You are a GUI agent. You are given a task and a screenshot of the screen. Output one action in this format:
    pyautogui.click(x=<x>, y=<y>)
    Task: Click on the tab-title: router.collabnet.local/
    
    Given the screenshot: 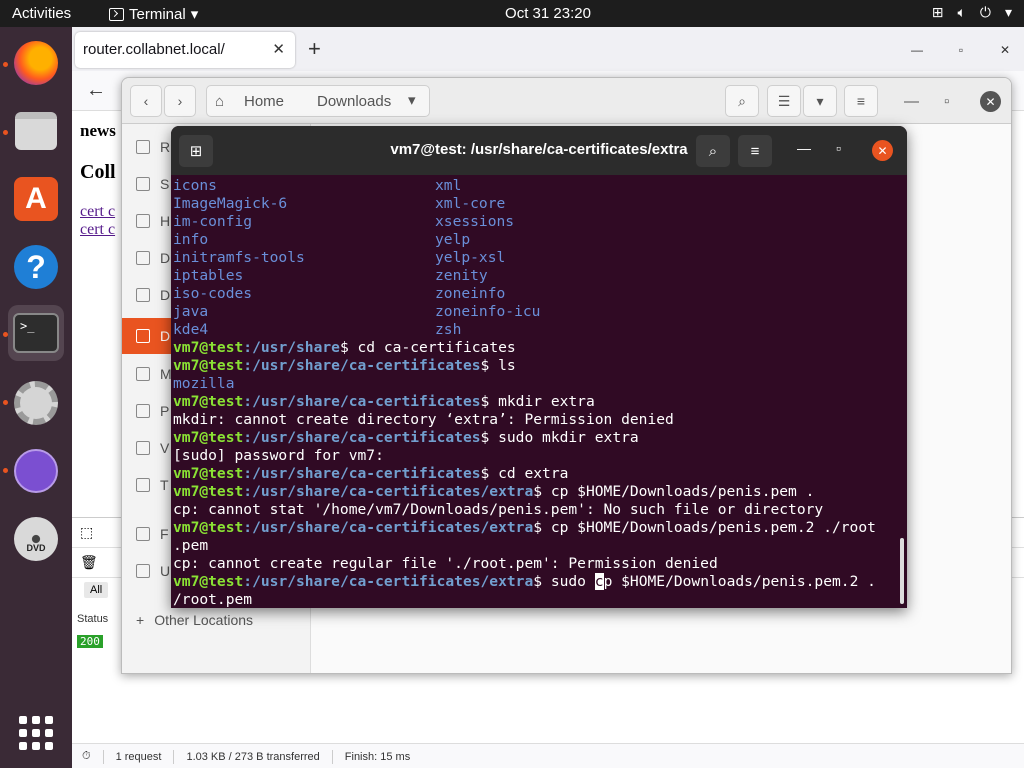 What is the action you would take?
    pyautogui.click(x=154, y=49)
    